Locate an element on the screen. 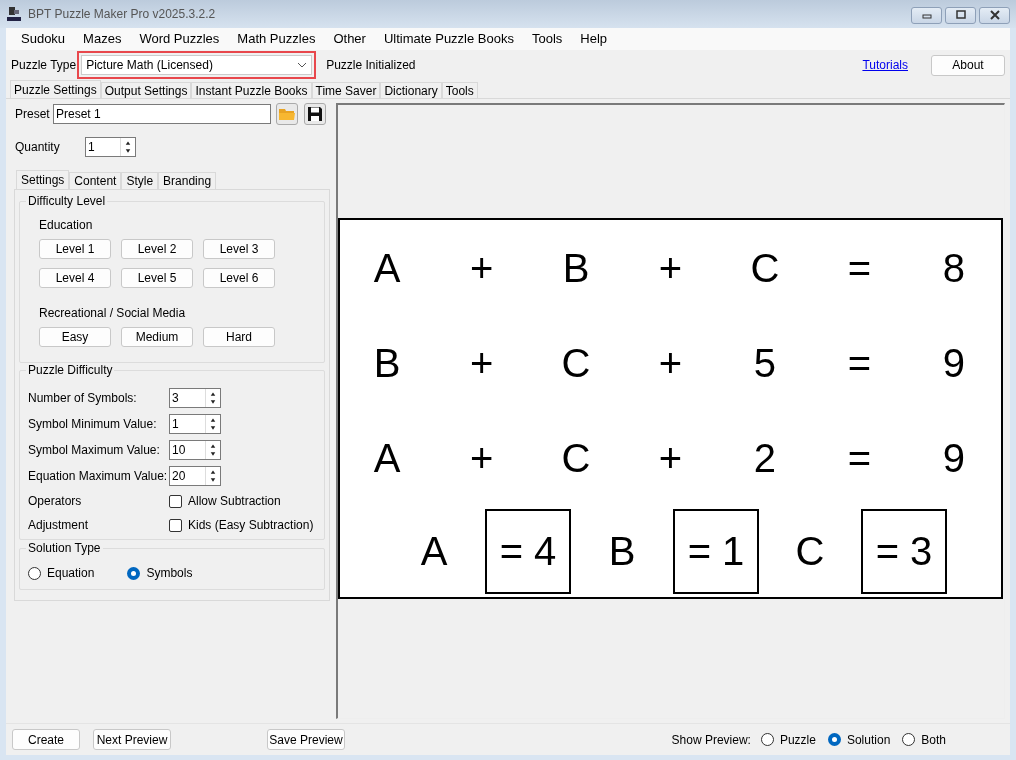 The height and width of the screenshot is (760, 1016). app-logo-icon is located at coordinates (14, 14).